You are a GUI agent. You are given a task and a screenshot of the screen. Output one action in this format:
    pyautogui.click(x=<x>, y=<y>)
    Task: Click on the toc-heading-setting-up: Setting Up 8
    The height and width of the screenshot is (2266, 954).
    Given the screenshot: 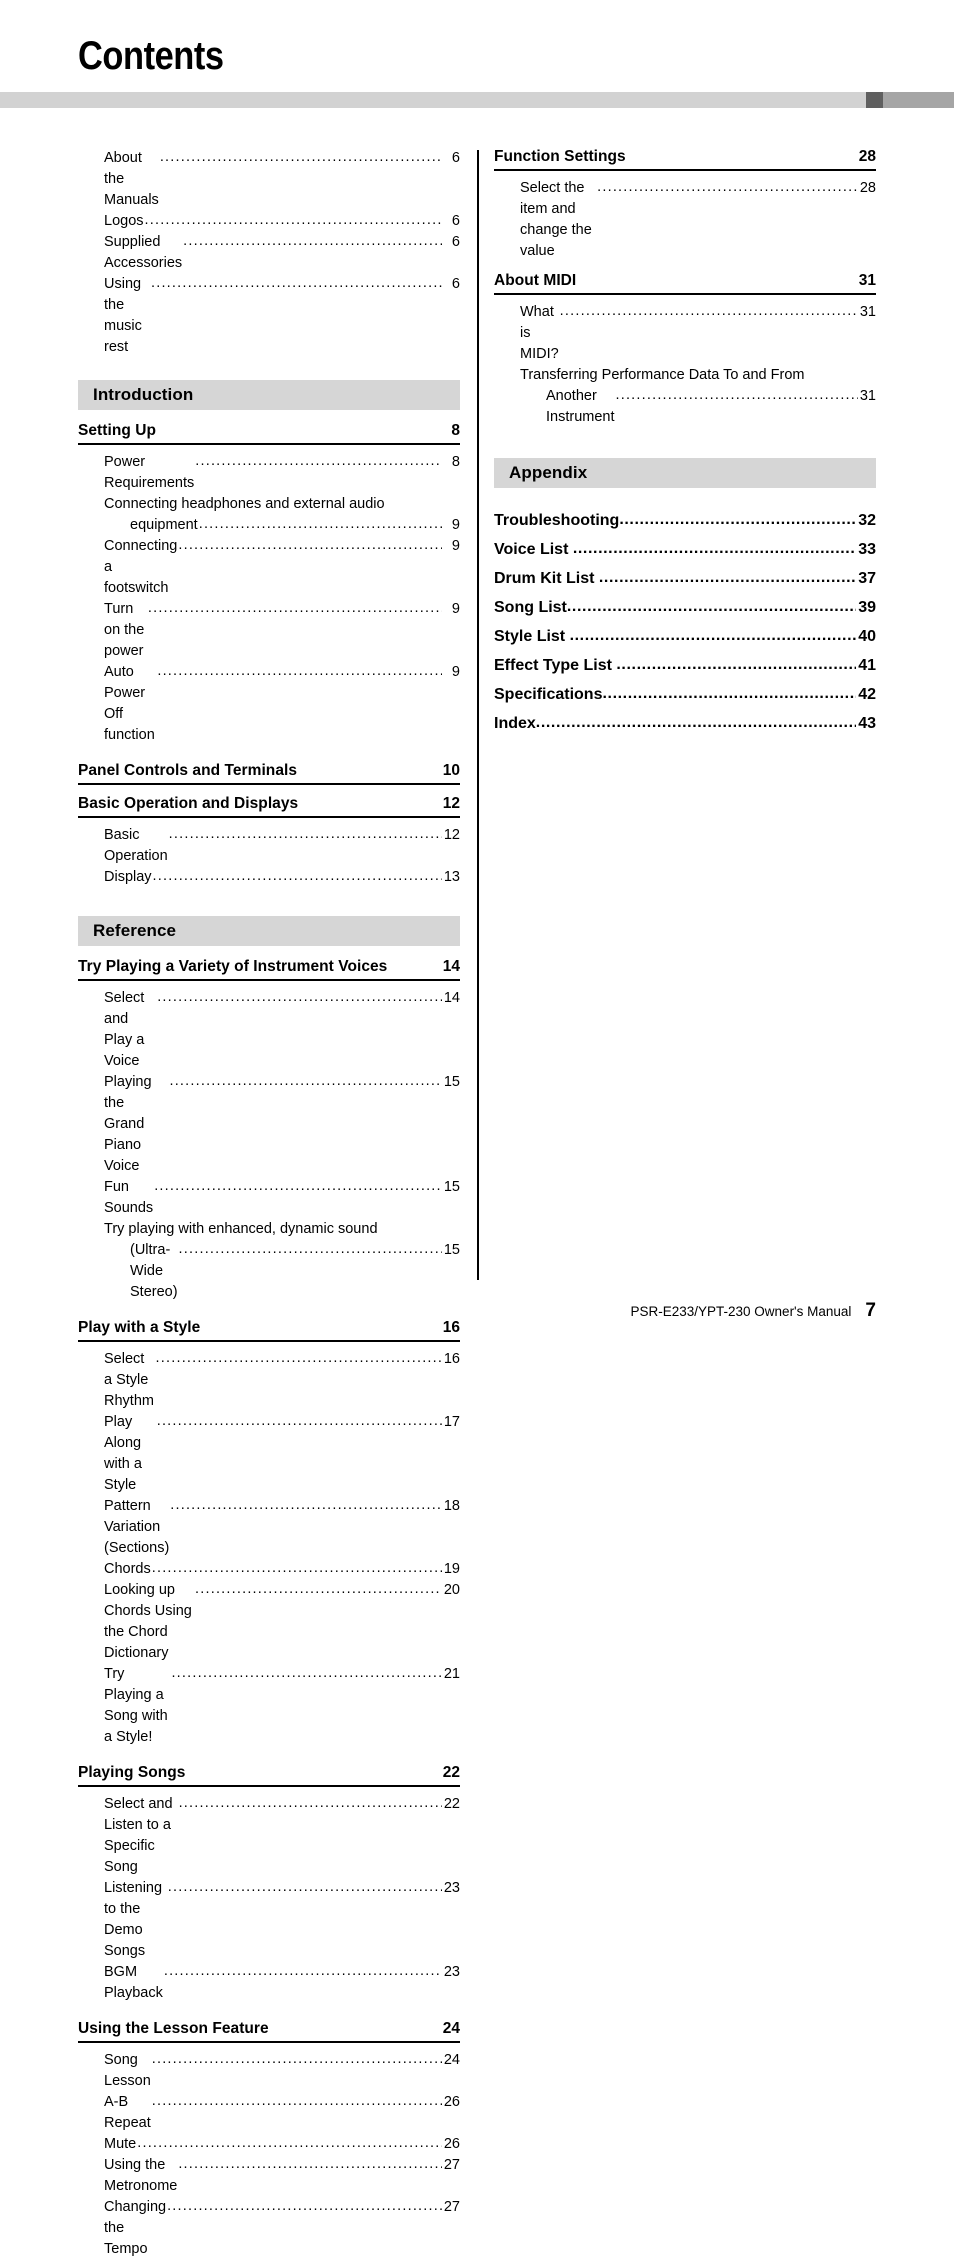 What is the action you would take?
    pyautogui.click(x=269, y=433)
    